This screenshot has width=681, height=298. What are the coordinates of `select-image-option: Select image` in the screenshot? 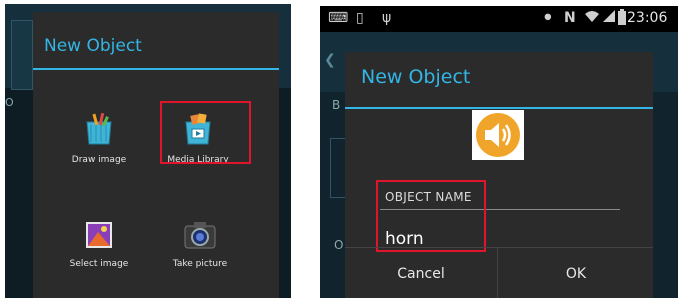 It's located at (99, 244).